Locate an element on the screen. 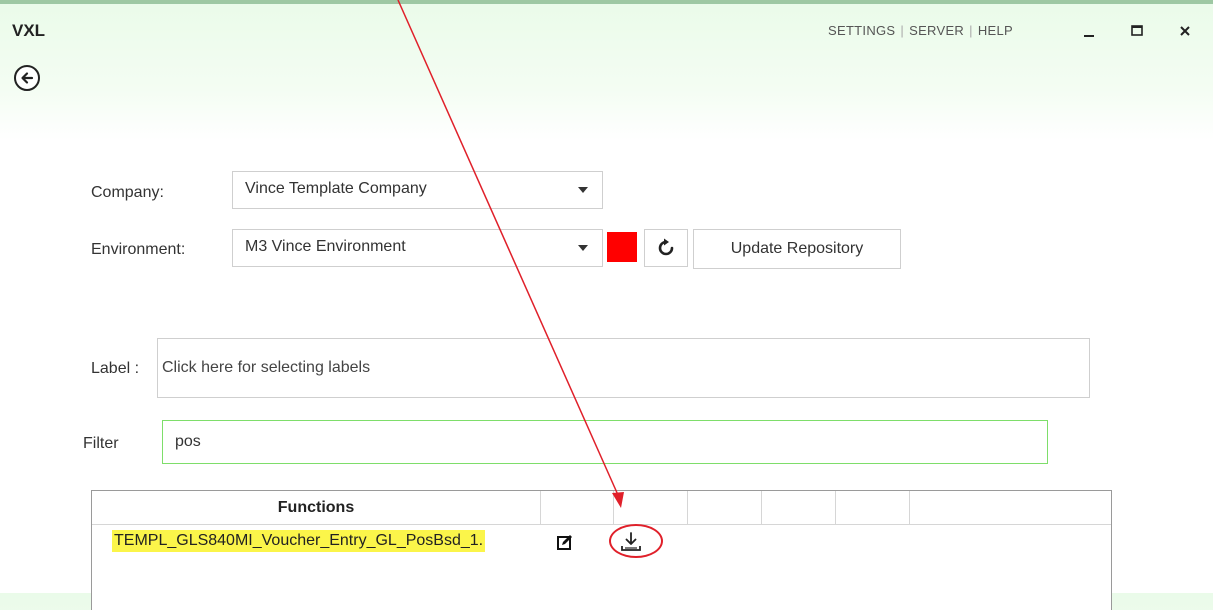 This screenshot has width=1213, height=610. back-button is located at coordinates (27, 78).